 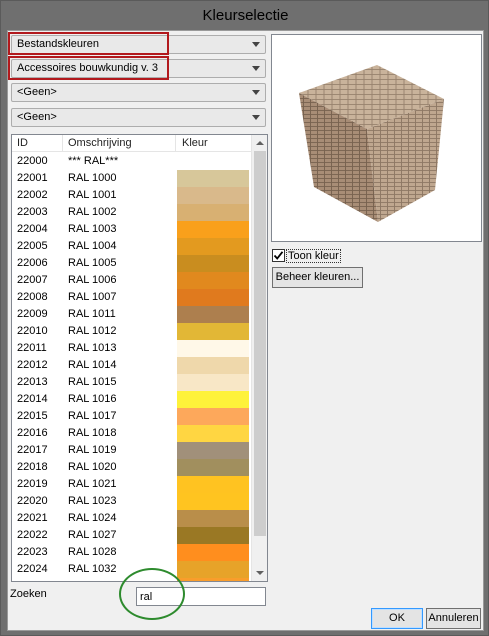 I want to click on table-row: 22009 RAL 1011, so click(x=132, y=314).